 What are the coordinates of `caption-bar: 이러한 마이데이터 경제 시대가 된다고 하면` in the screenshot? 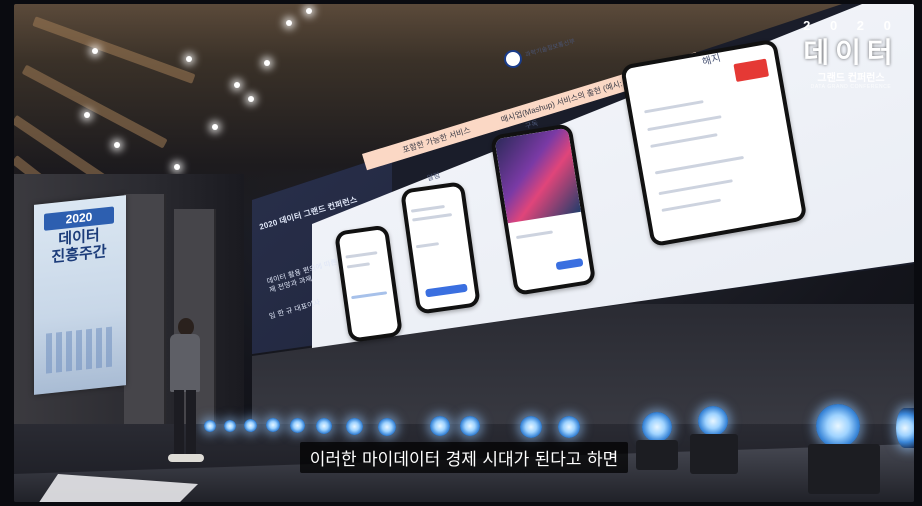 It's located at (464, 457).